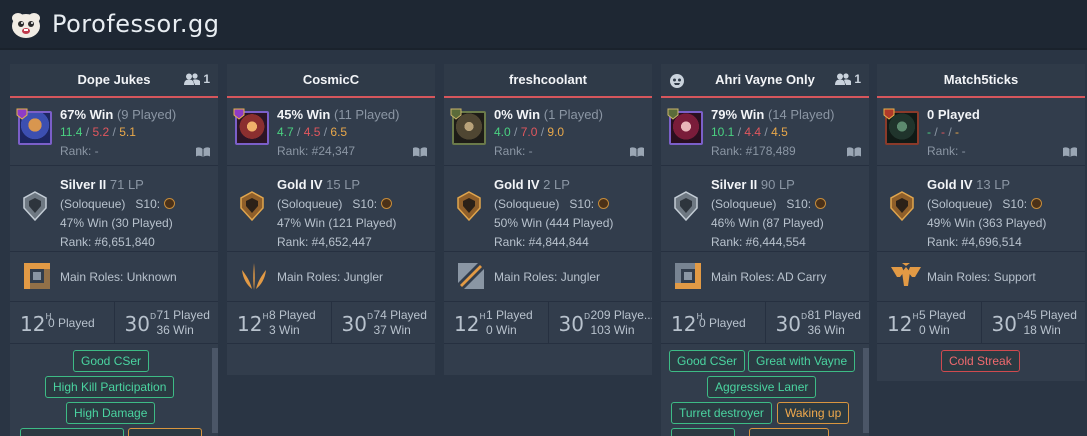  I want to click on soloqueue-rank: Rank: #6,444,554, so click(758, 242).